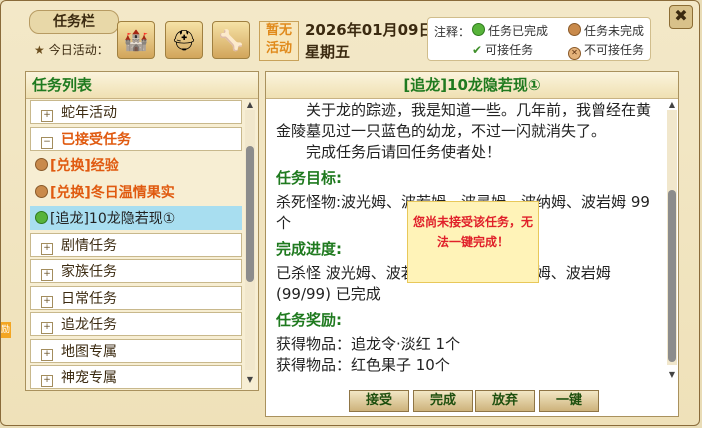  What do you see at coordinates (74, 22) in the screenshot?
I see `window-title: 任务栏` at bounding box center [74, 22].